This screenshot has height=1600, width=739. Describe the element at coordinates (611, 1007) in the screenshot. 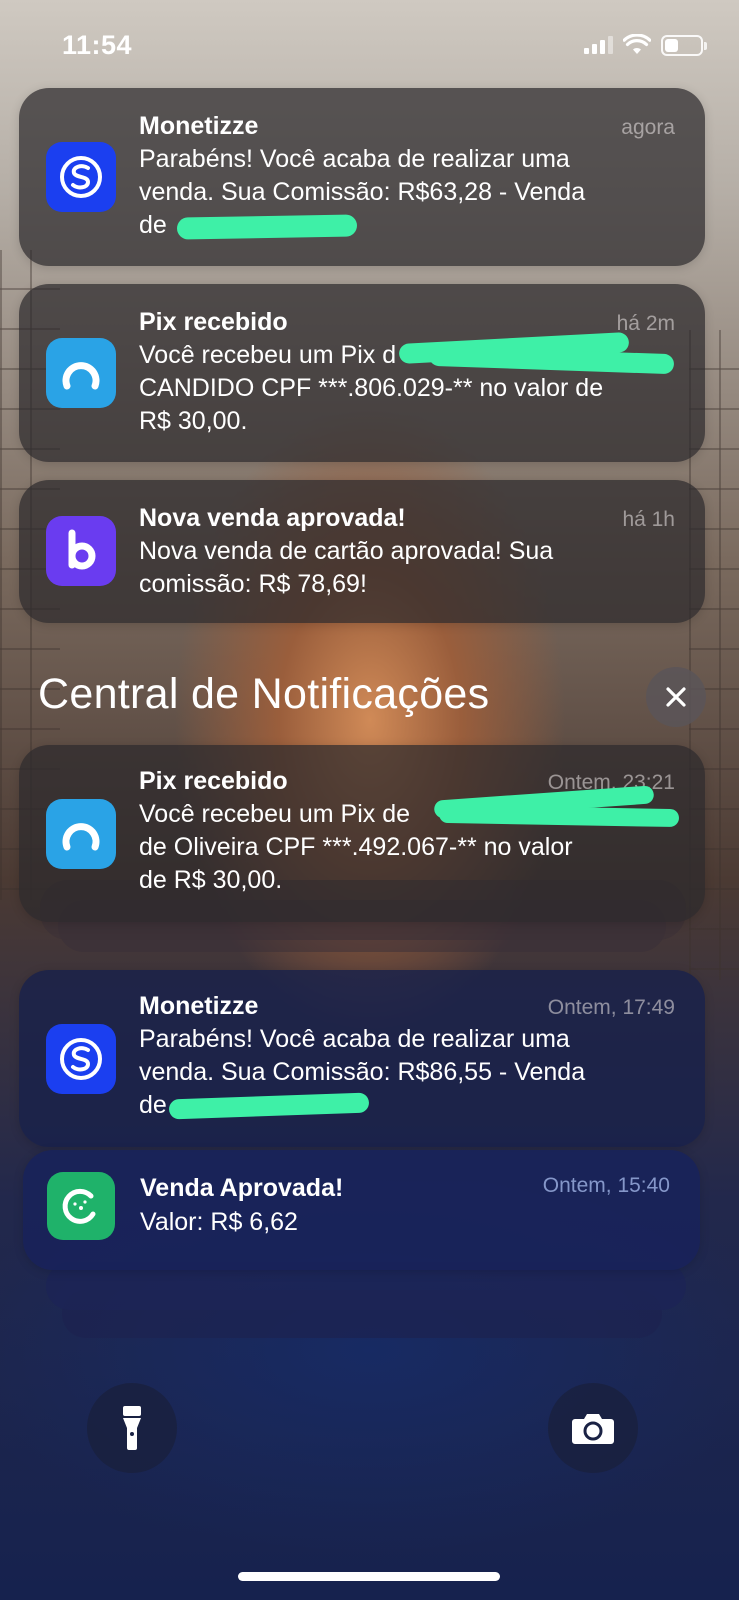

I see `notification-time: Ontem, 17:49` at that location.